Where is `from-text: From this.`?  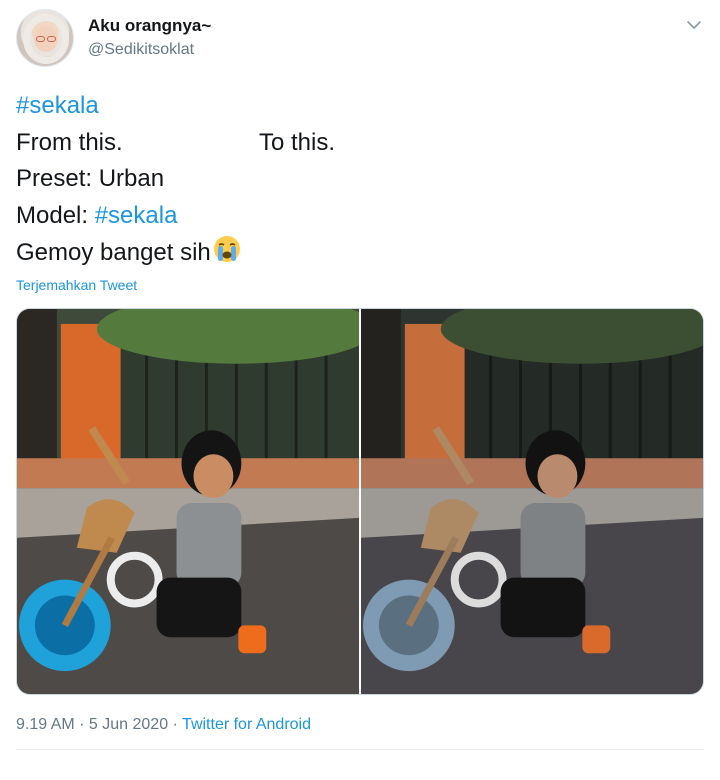
from-text: From this. is located at coordinates (69, 142).